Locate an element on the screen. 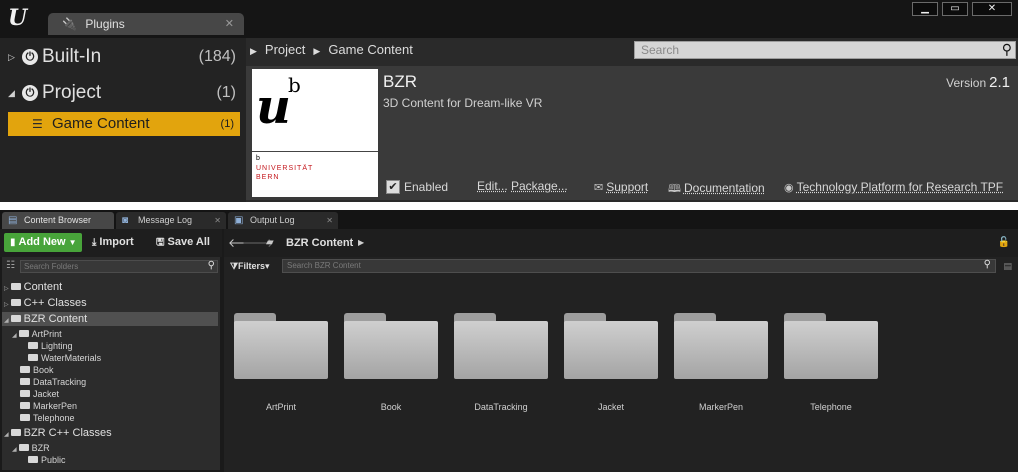 The width and height of the screenshot is (1018, 472). tpf-link: ◉ Technology Platform for Research TPF is located at coordinates (893, 187).